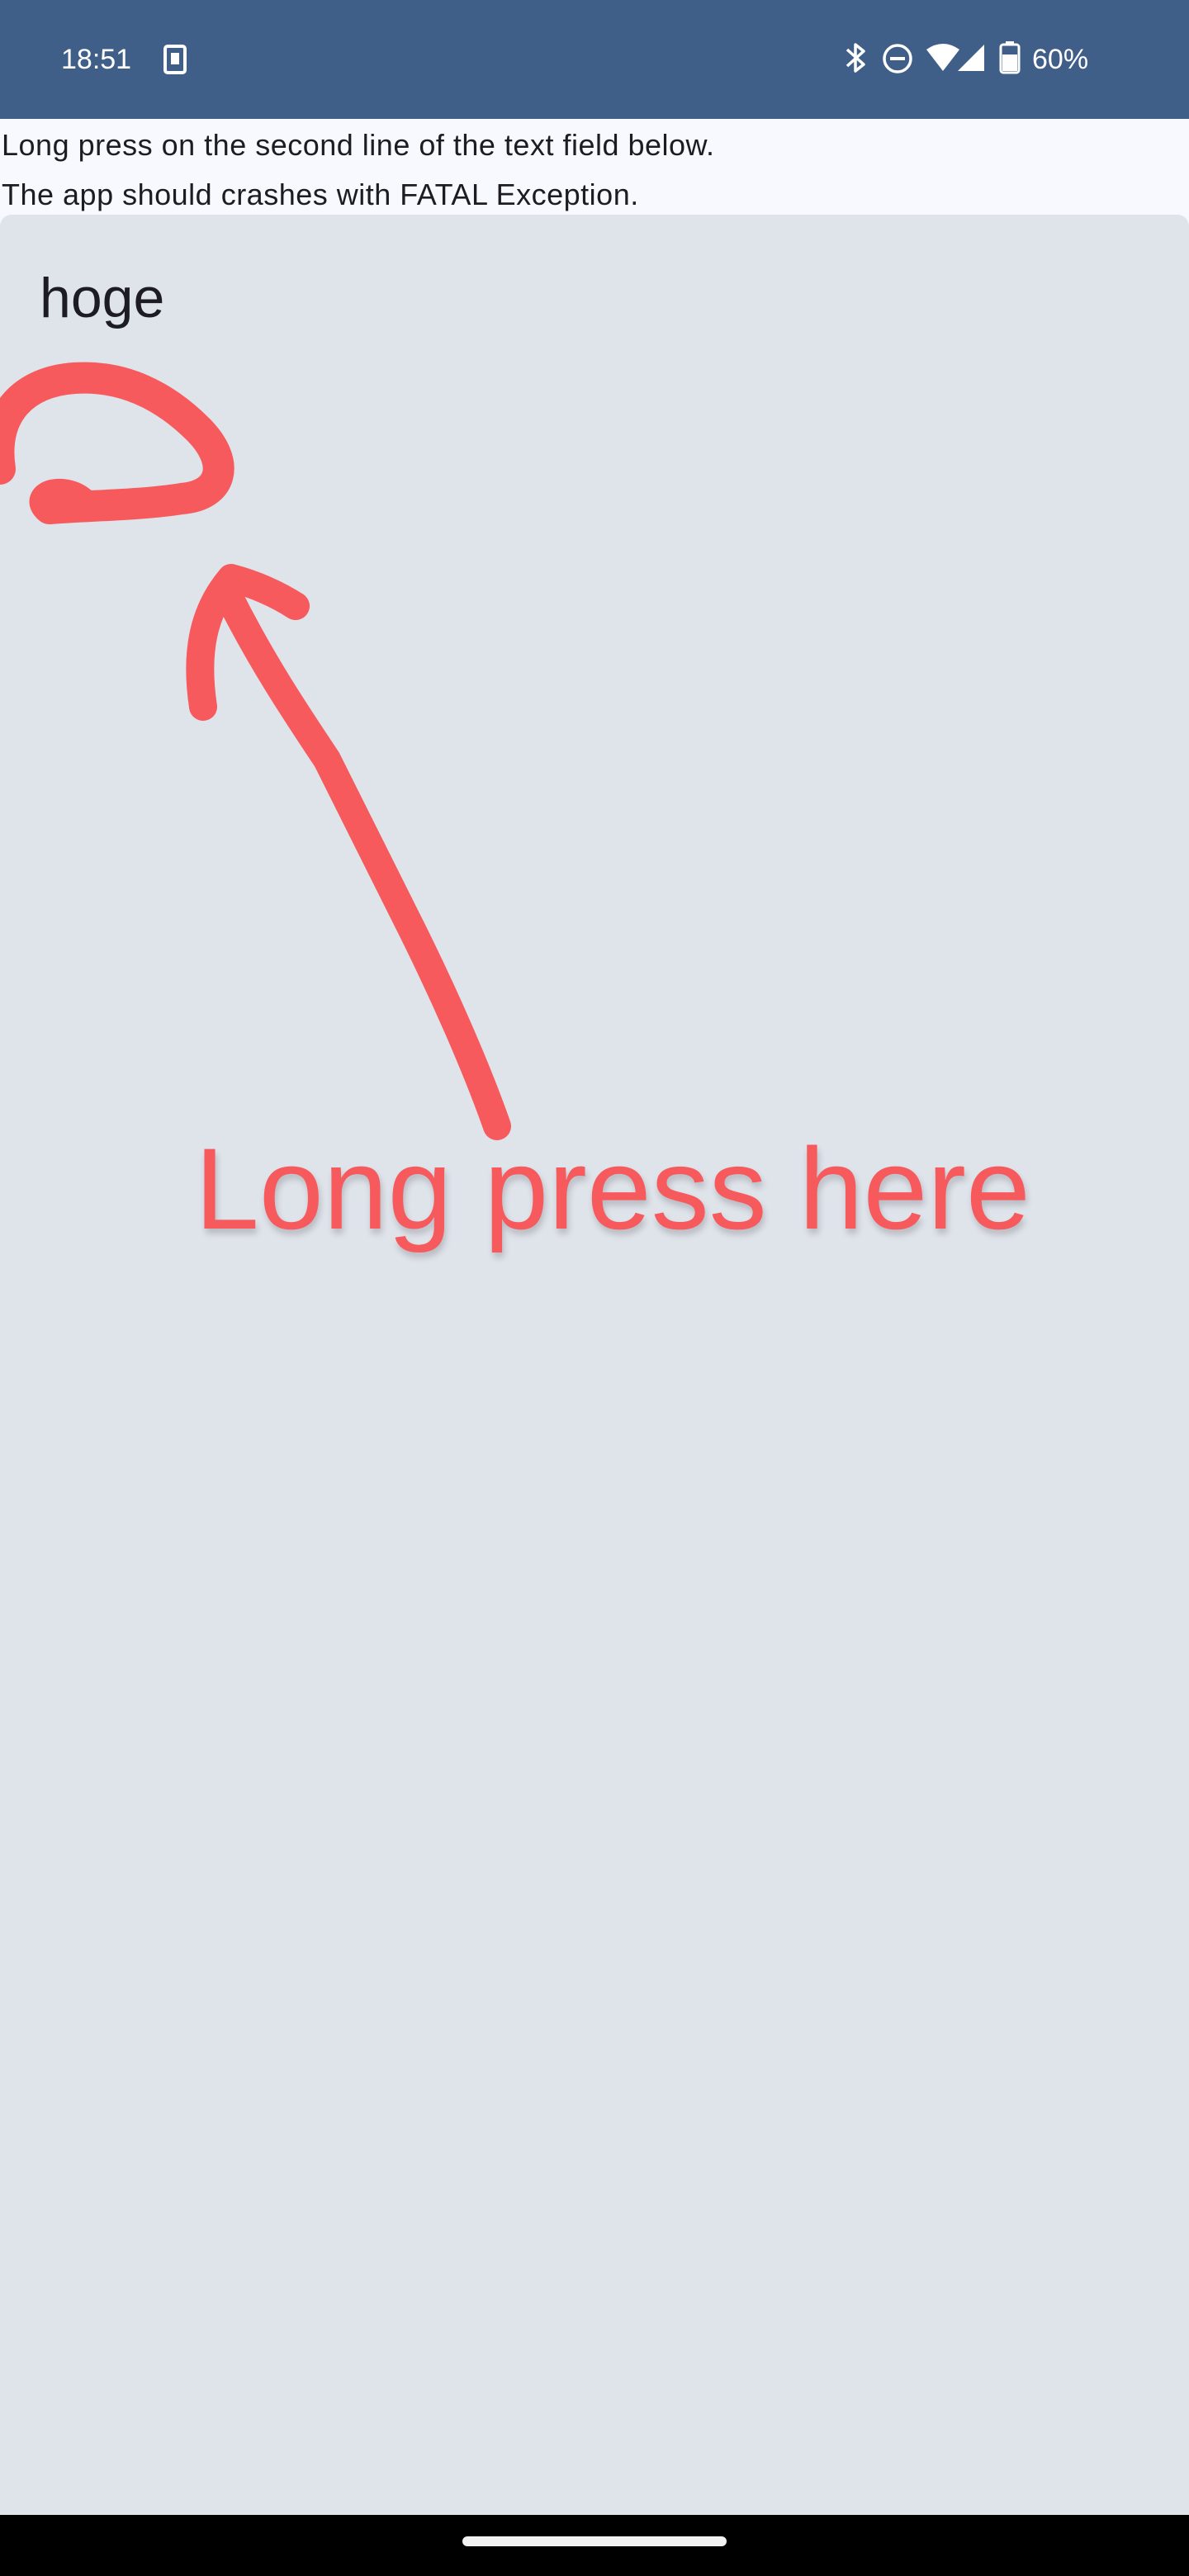 This screenshot has height=2576, width=1189. I want to click on annotation-label: Long press here, so click(612, 1188).